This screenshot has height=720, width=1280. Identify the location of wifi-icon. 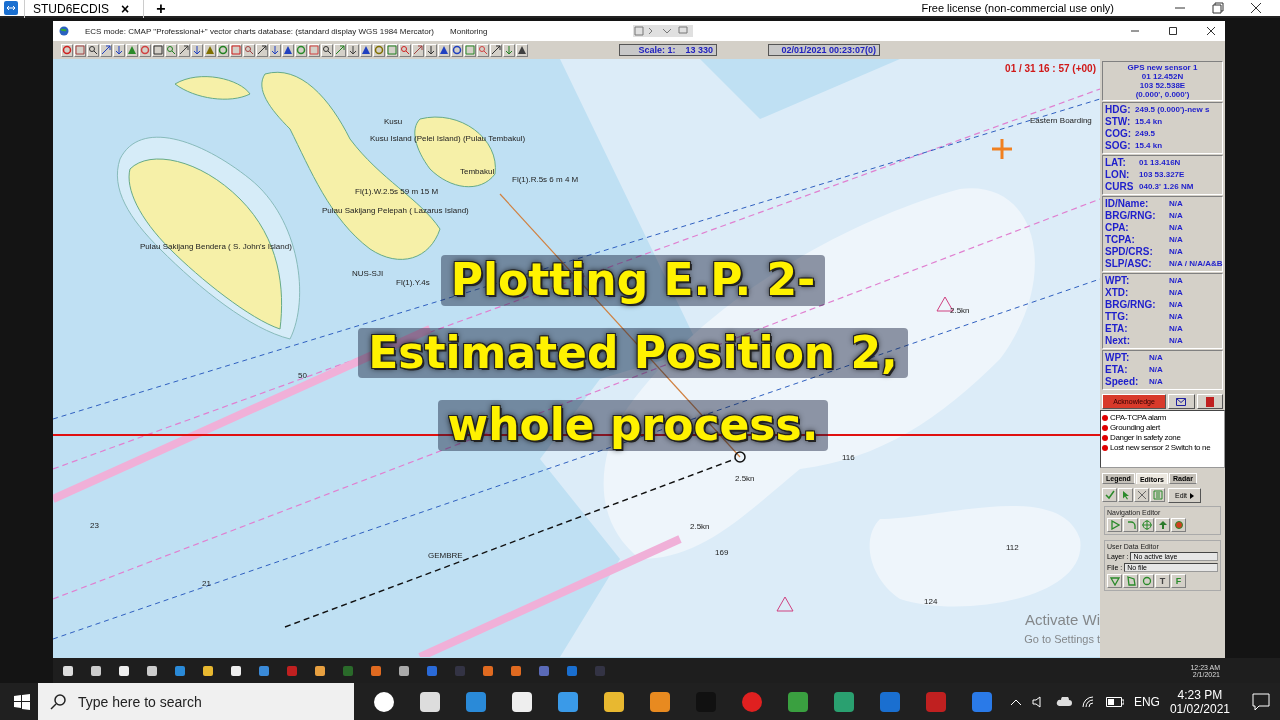
(1088, 701).